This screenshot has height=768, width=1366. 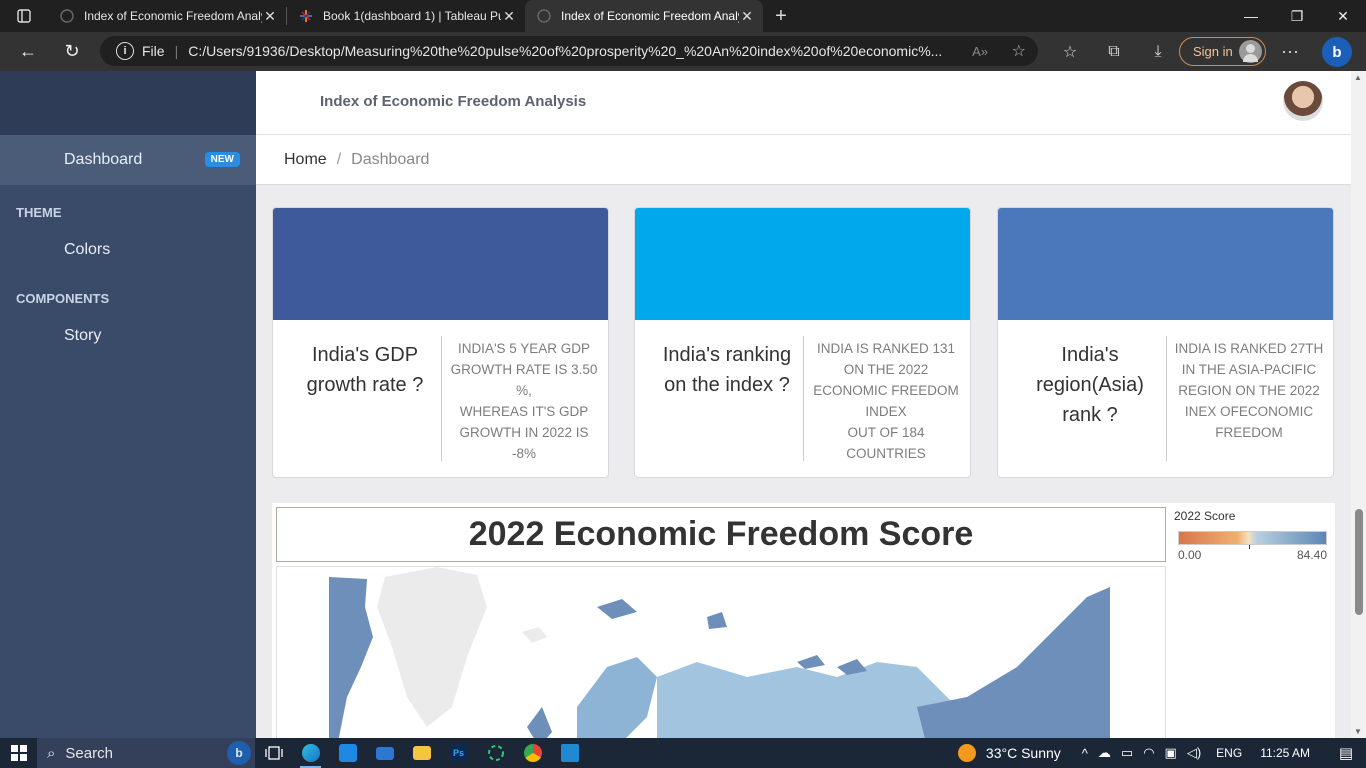 What do you see at coordinates (347, 753) in the screenshot?
I see `store-app-icon` at bounding box center [347, 753].